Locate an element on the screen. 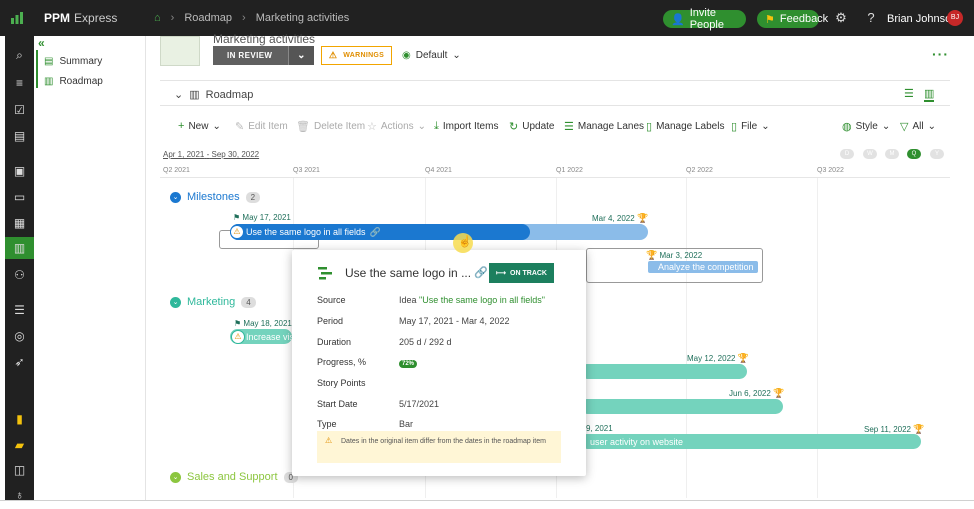  bar-end-label: Jun 6, 2022 🏆 is located at coordinates (757, 393).